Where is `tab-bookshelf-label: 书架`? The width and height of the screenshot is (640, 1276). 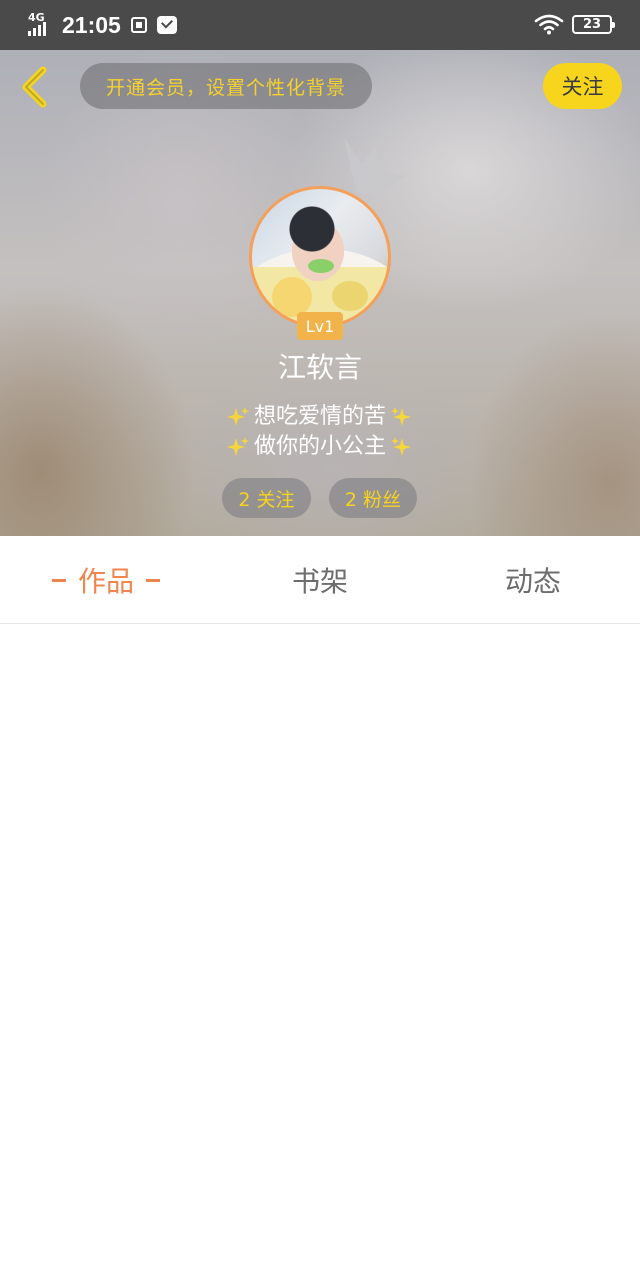
tab-bookshelf-label: 书架 is located at coordinates (319, 581).